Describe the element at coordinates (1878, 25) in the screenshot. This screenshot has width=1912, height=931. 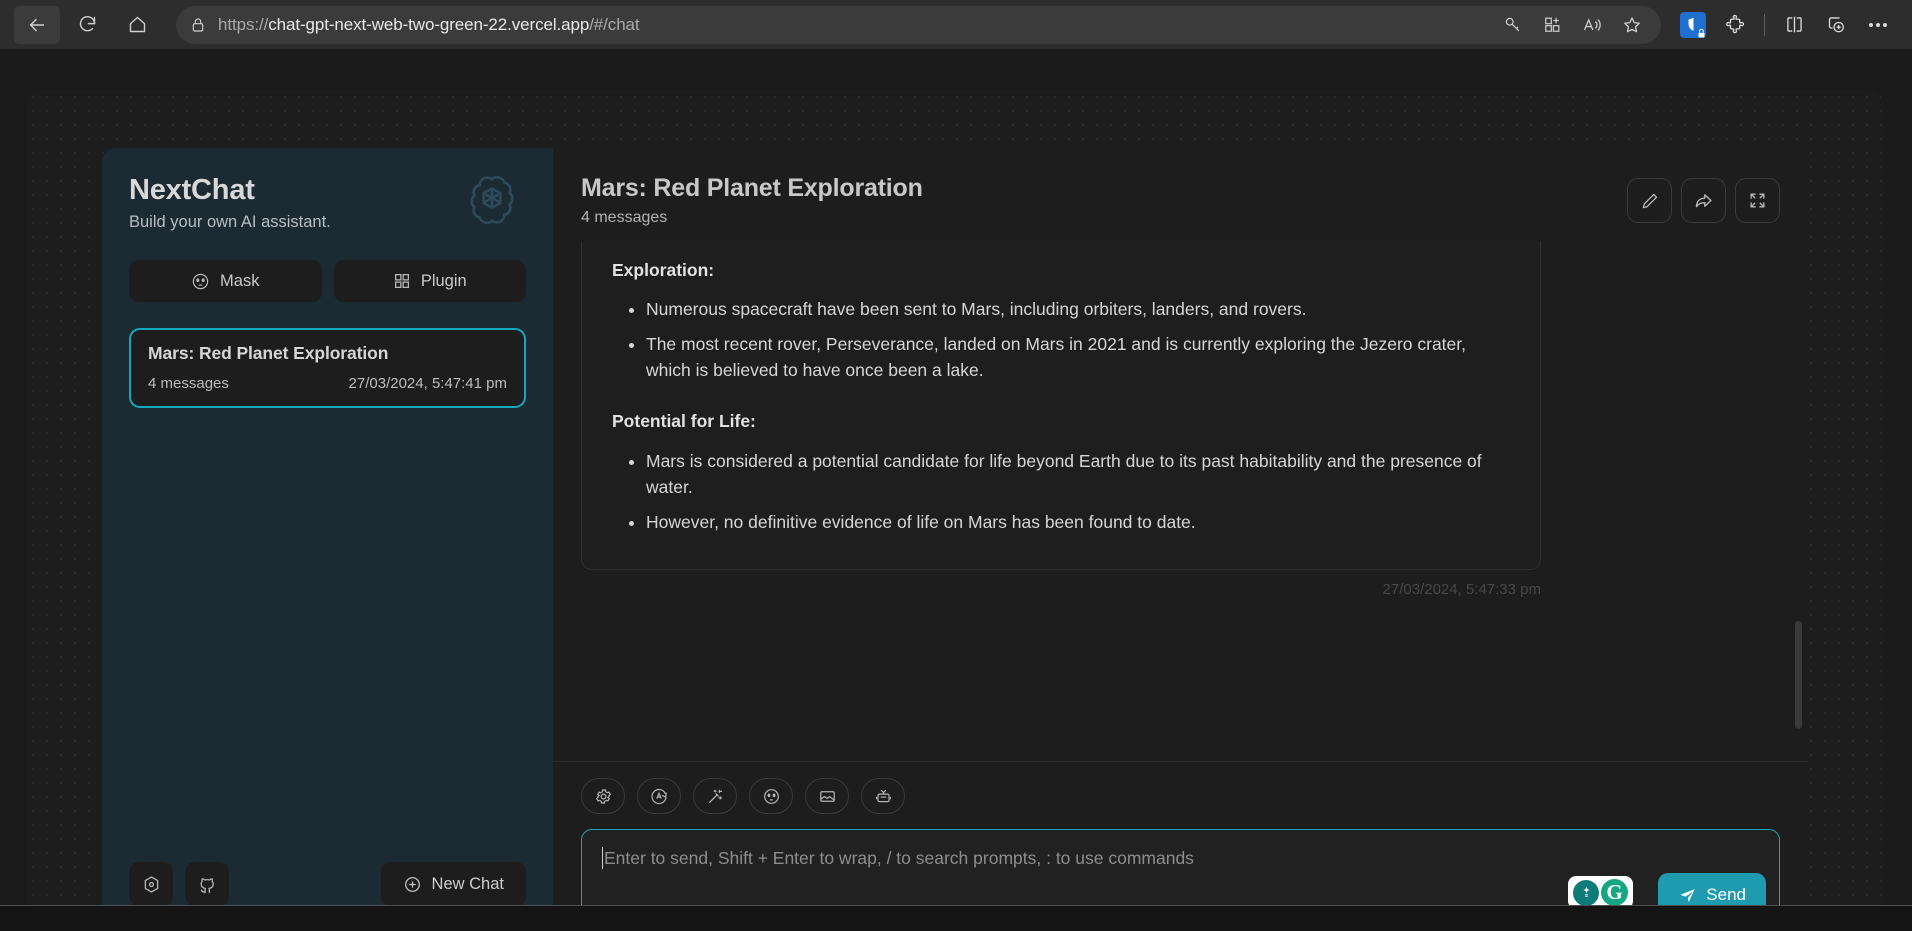
I see `more-options-icon` at that location.